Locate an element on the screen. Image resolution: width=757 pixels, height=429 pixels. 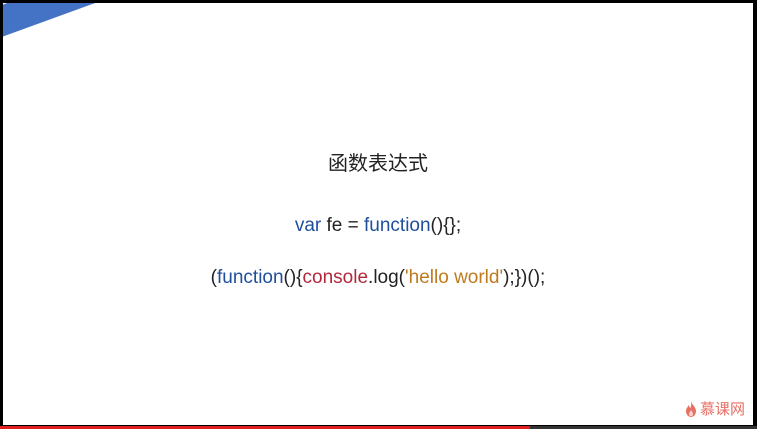
code-object-console: console is located at coordinates (335, 277).